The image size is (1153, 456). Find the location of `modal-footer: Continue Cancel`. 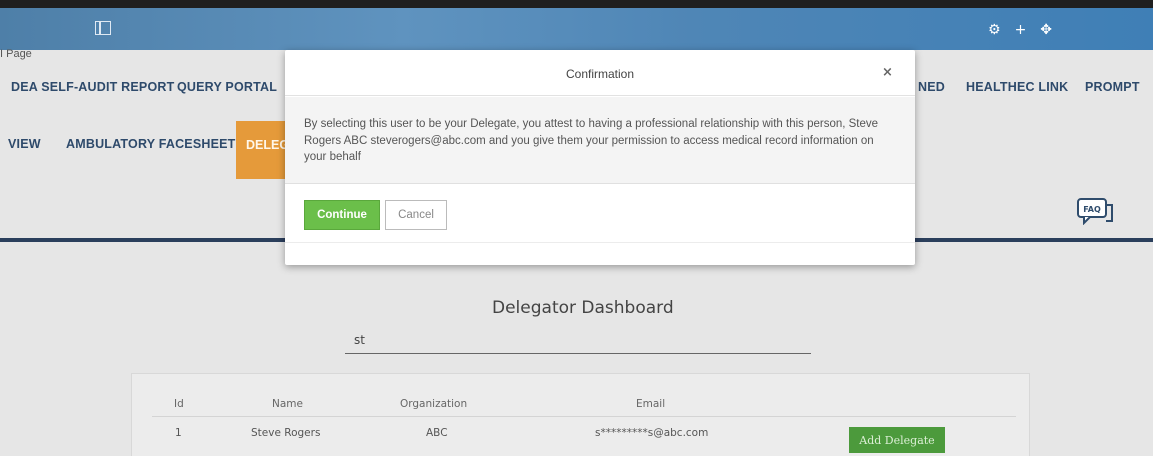

modal-footer: Continue Cancel is located at coordinates (600, 214).